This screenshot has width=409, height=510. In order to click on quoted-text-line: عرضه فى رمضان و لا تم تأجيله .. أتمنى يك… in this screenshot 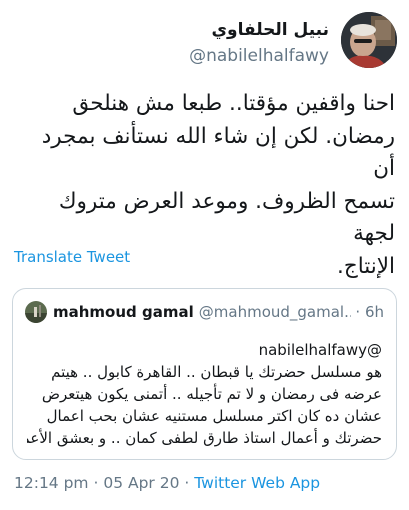, I will do `click(211, 394)`.